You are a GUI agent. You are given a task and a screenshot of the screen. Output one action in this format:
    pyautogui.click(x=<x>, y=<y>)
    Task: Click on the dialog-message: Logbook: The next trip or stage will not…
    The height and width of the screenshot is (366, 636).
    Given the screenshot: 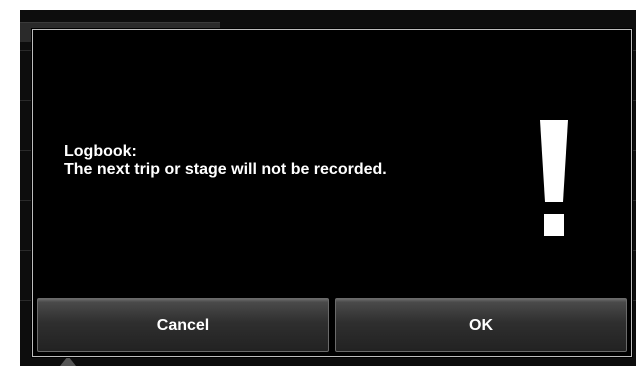 What is the action you would take?
    pyautogui.click(x=284, y=161)
    